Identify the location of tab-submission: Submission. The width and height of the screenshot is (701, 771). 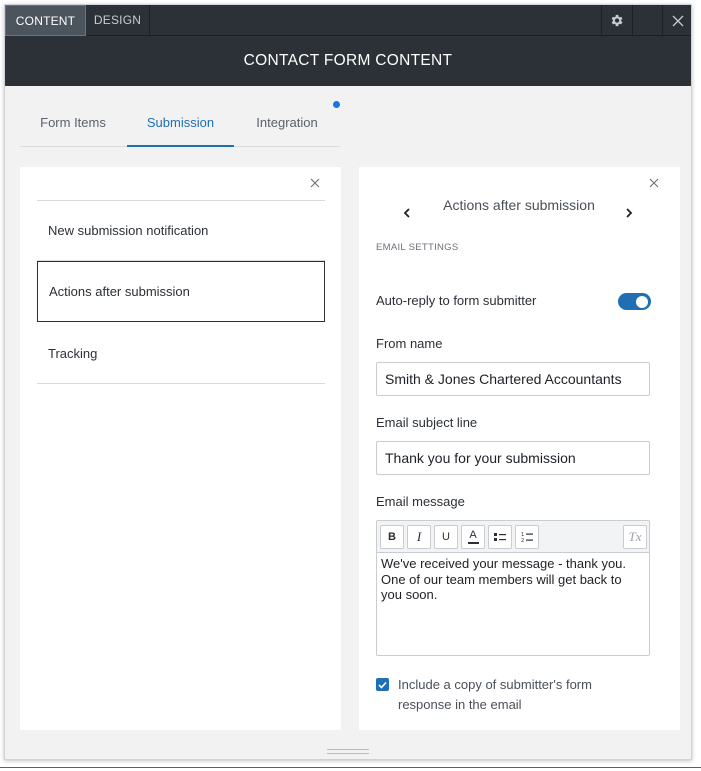
(180, 130).